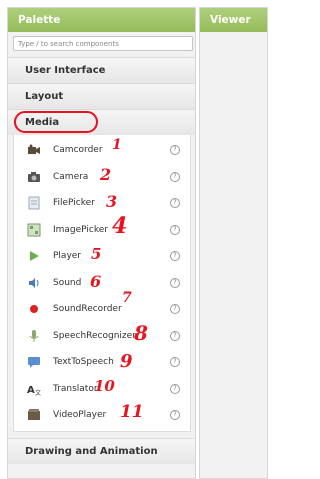  I want to click on svg-text: 文, so click(38, 392).